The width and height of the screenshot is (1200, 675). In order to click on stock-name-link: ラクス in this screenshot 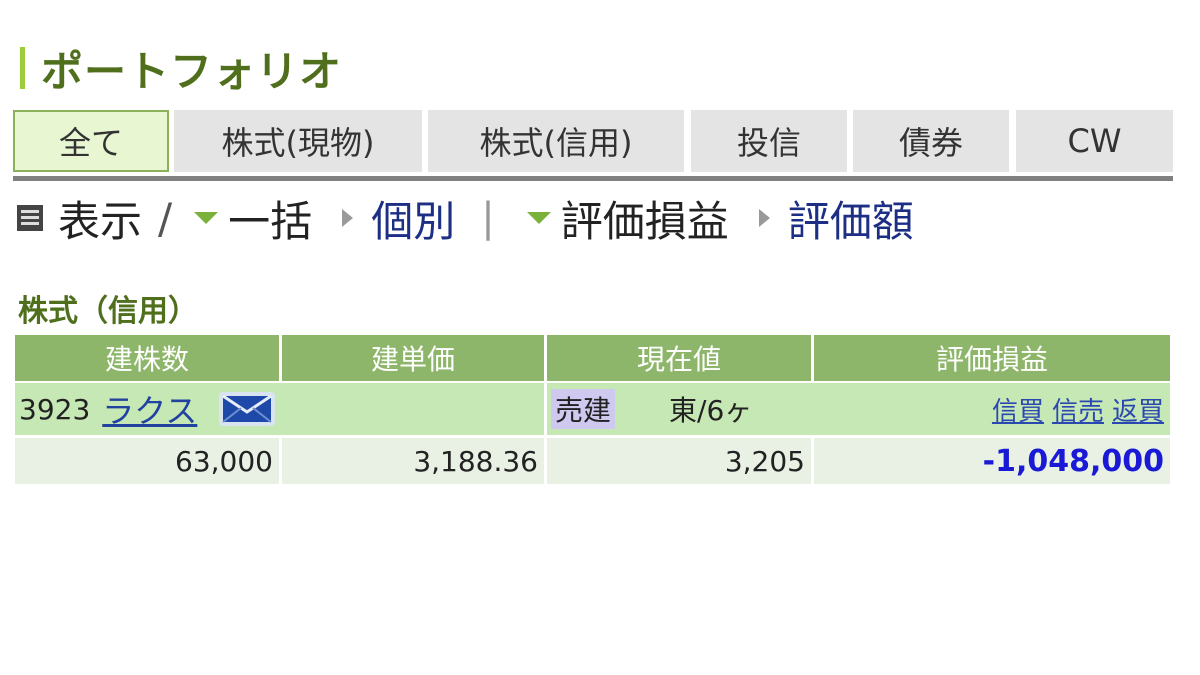, I will do `click(149, 409)`.